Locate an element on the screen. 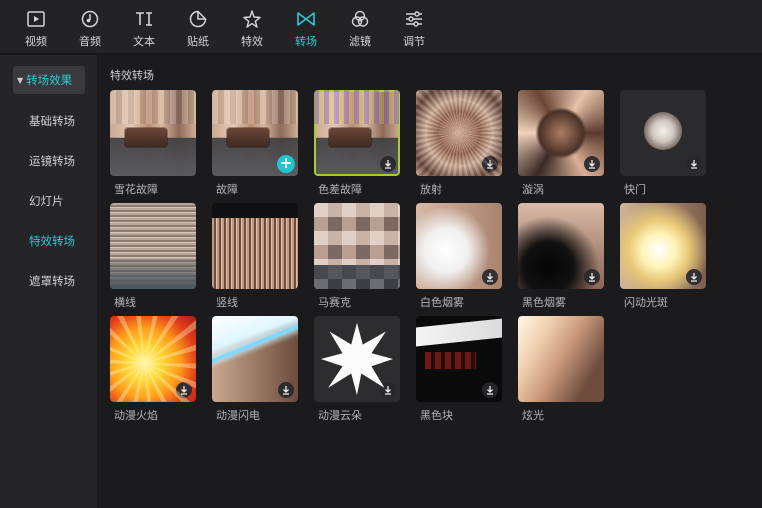 The image size is (762, 508). transition-card: 横线 is located at coordinates (154, 256).